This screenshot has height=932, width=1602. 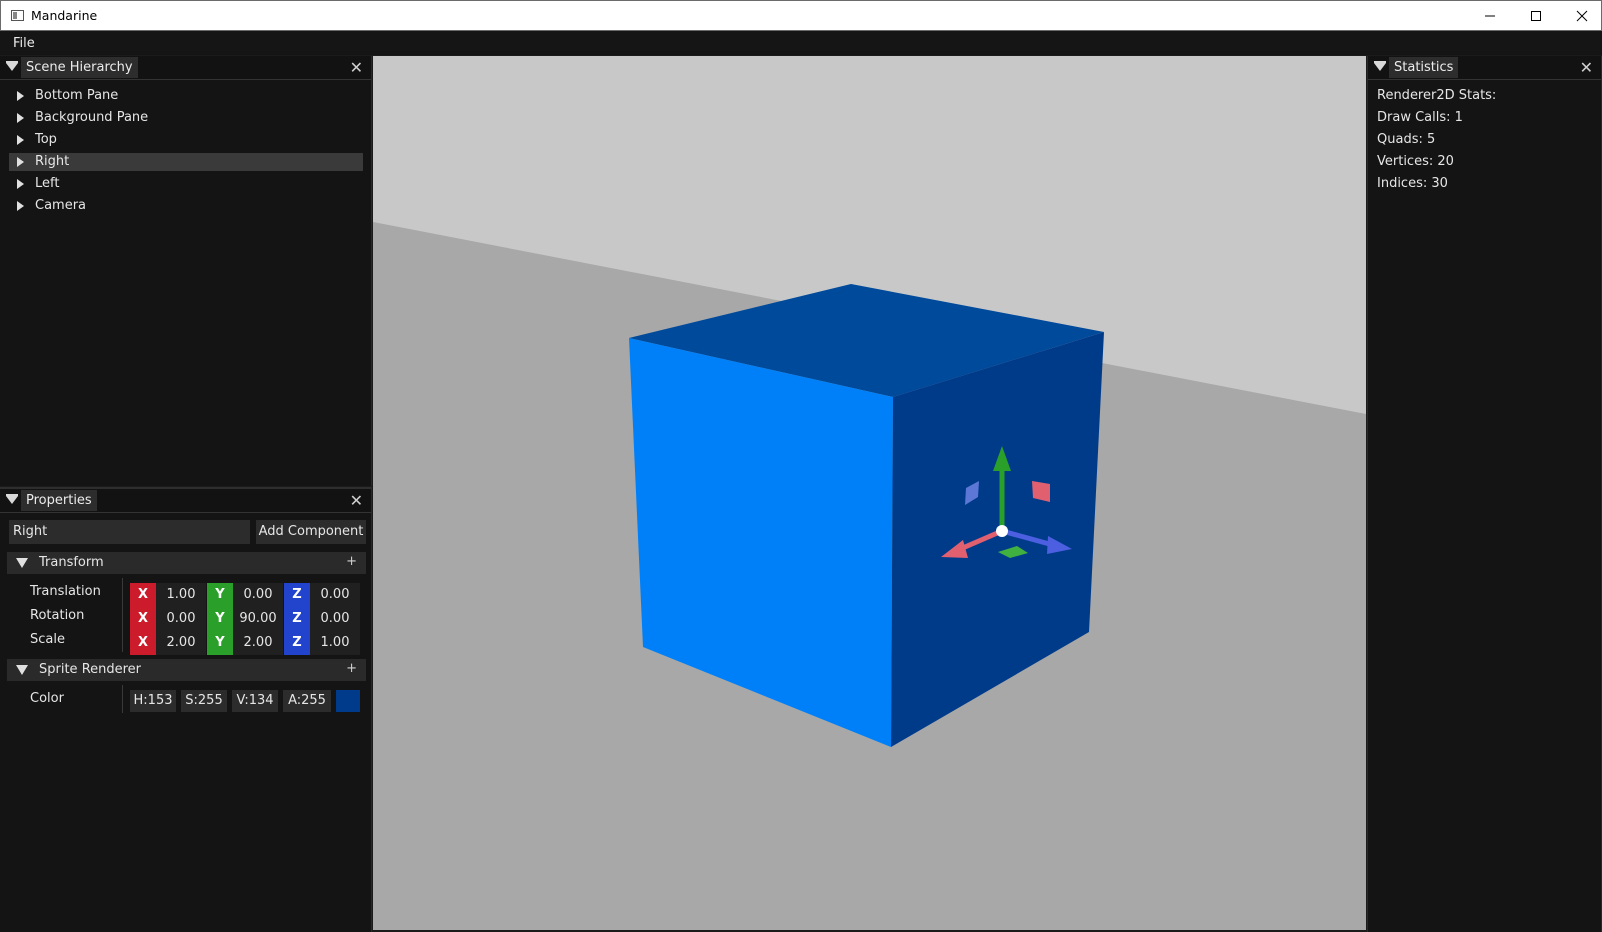 What do you see at coordinates (59, 500) in the screenshot?
I see `properties-tab: Properties` at bounding box center [59, 500].